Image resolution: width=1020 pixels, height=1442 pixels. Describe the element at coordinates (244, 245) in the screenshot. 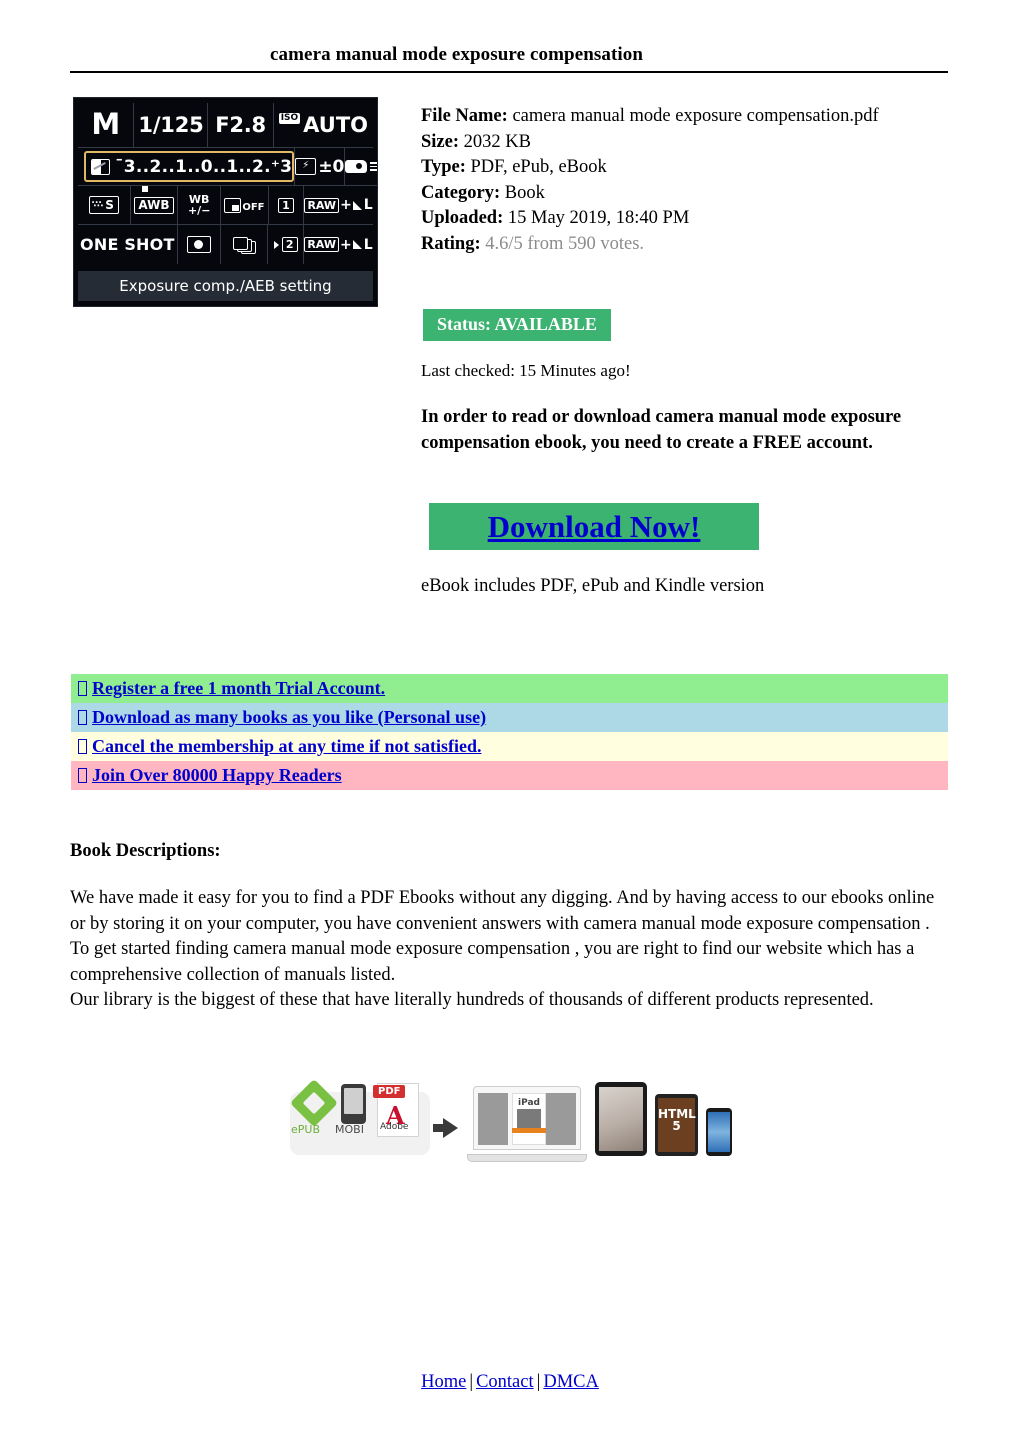

I see `drive-mode-icon` at that location.